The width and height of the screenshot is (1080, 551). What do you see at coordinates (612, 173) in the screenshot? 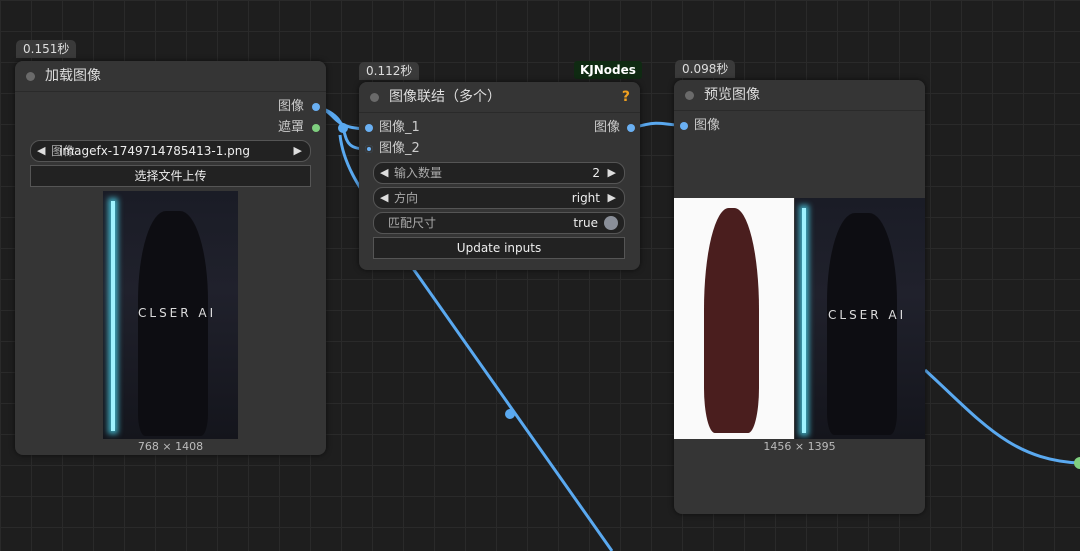
I see `increment-arrow-icon: ▶` at bounding box center [612, 173].